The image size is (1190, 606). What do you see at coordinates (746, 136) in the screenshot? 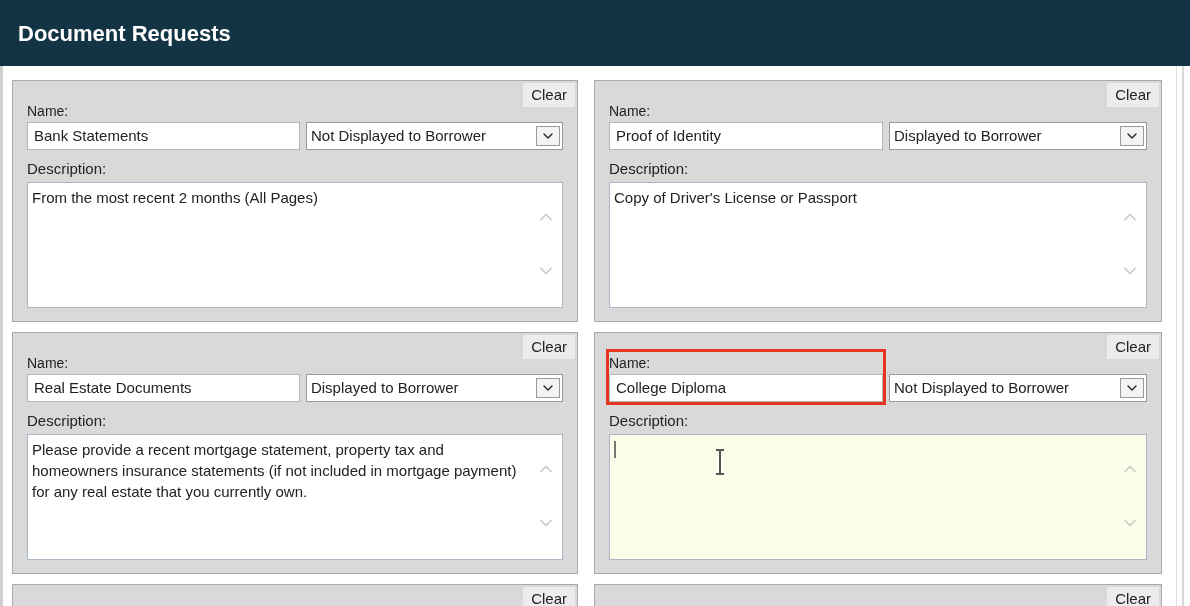
I see `name-field: Proof of Identity` at bounding box center [746, 136].